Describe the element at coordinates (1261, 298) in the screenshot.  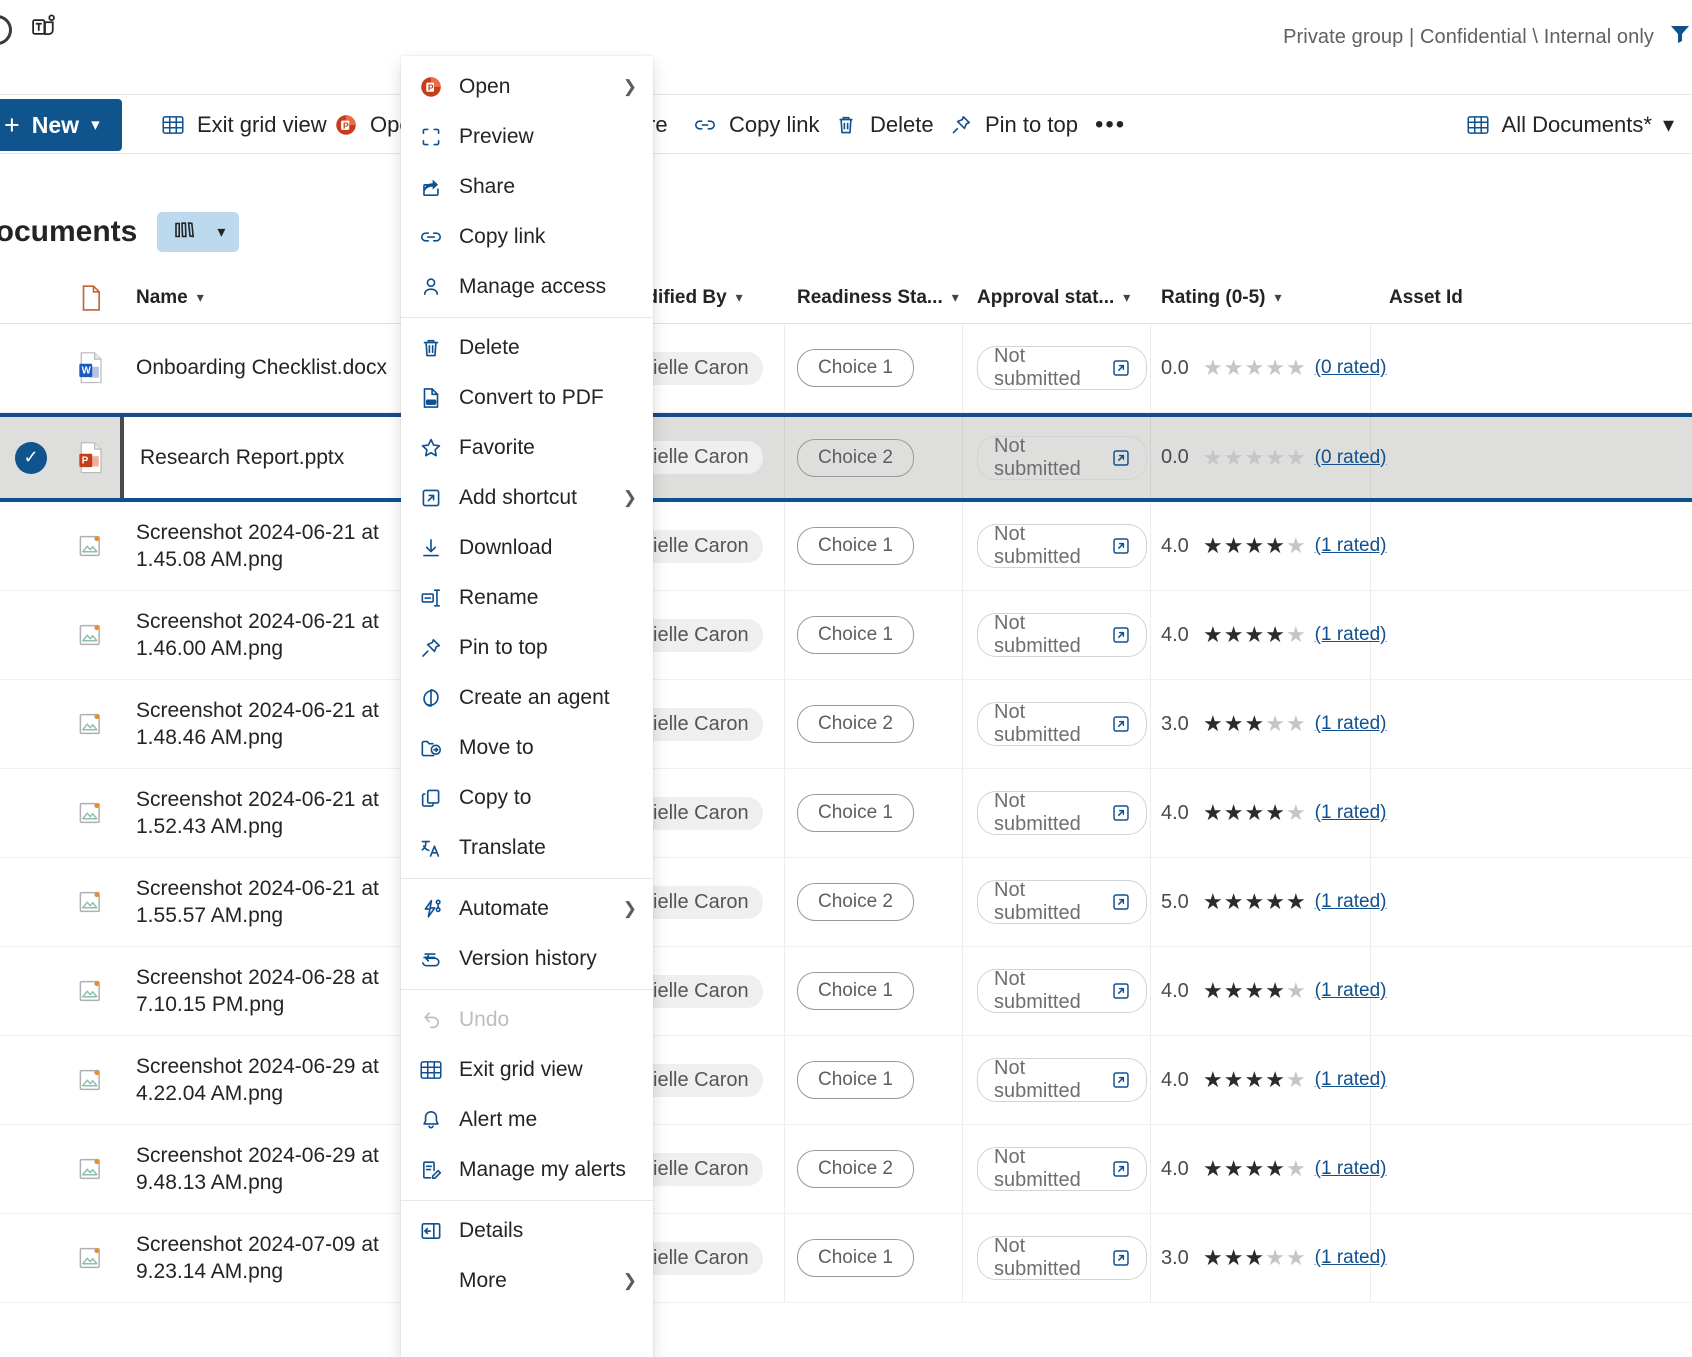
I see `column-header-rating: Rating (0-5) ▾` at that location.